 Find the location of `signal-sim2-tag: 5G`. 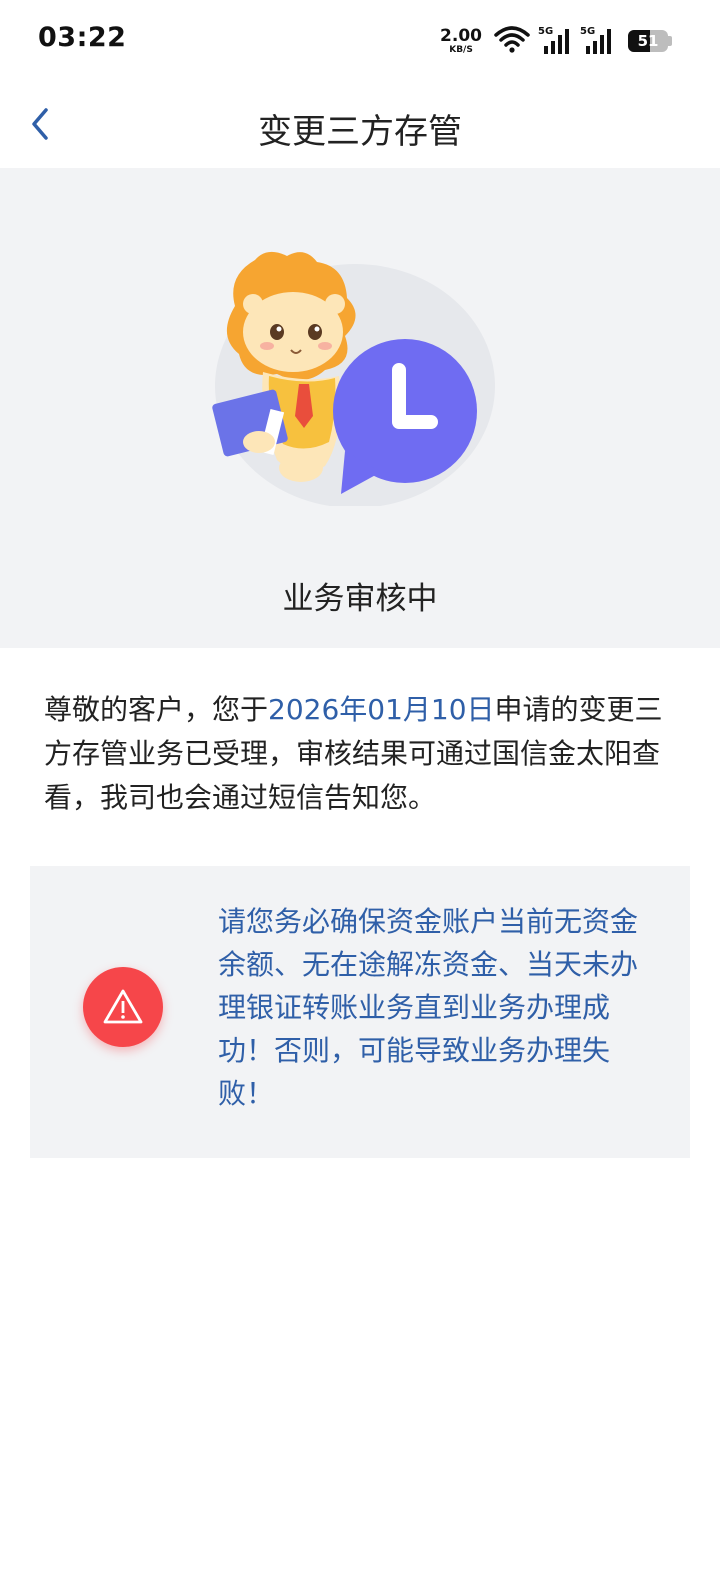

signal-sim2-tag: 5G is located at coordinates (588, 31).